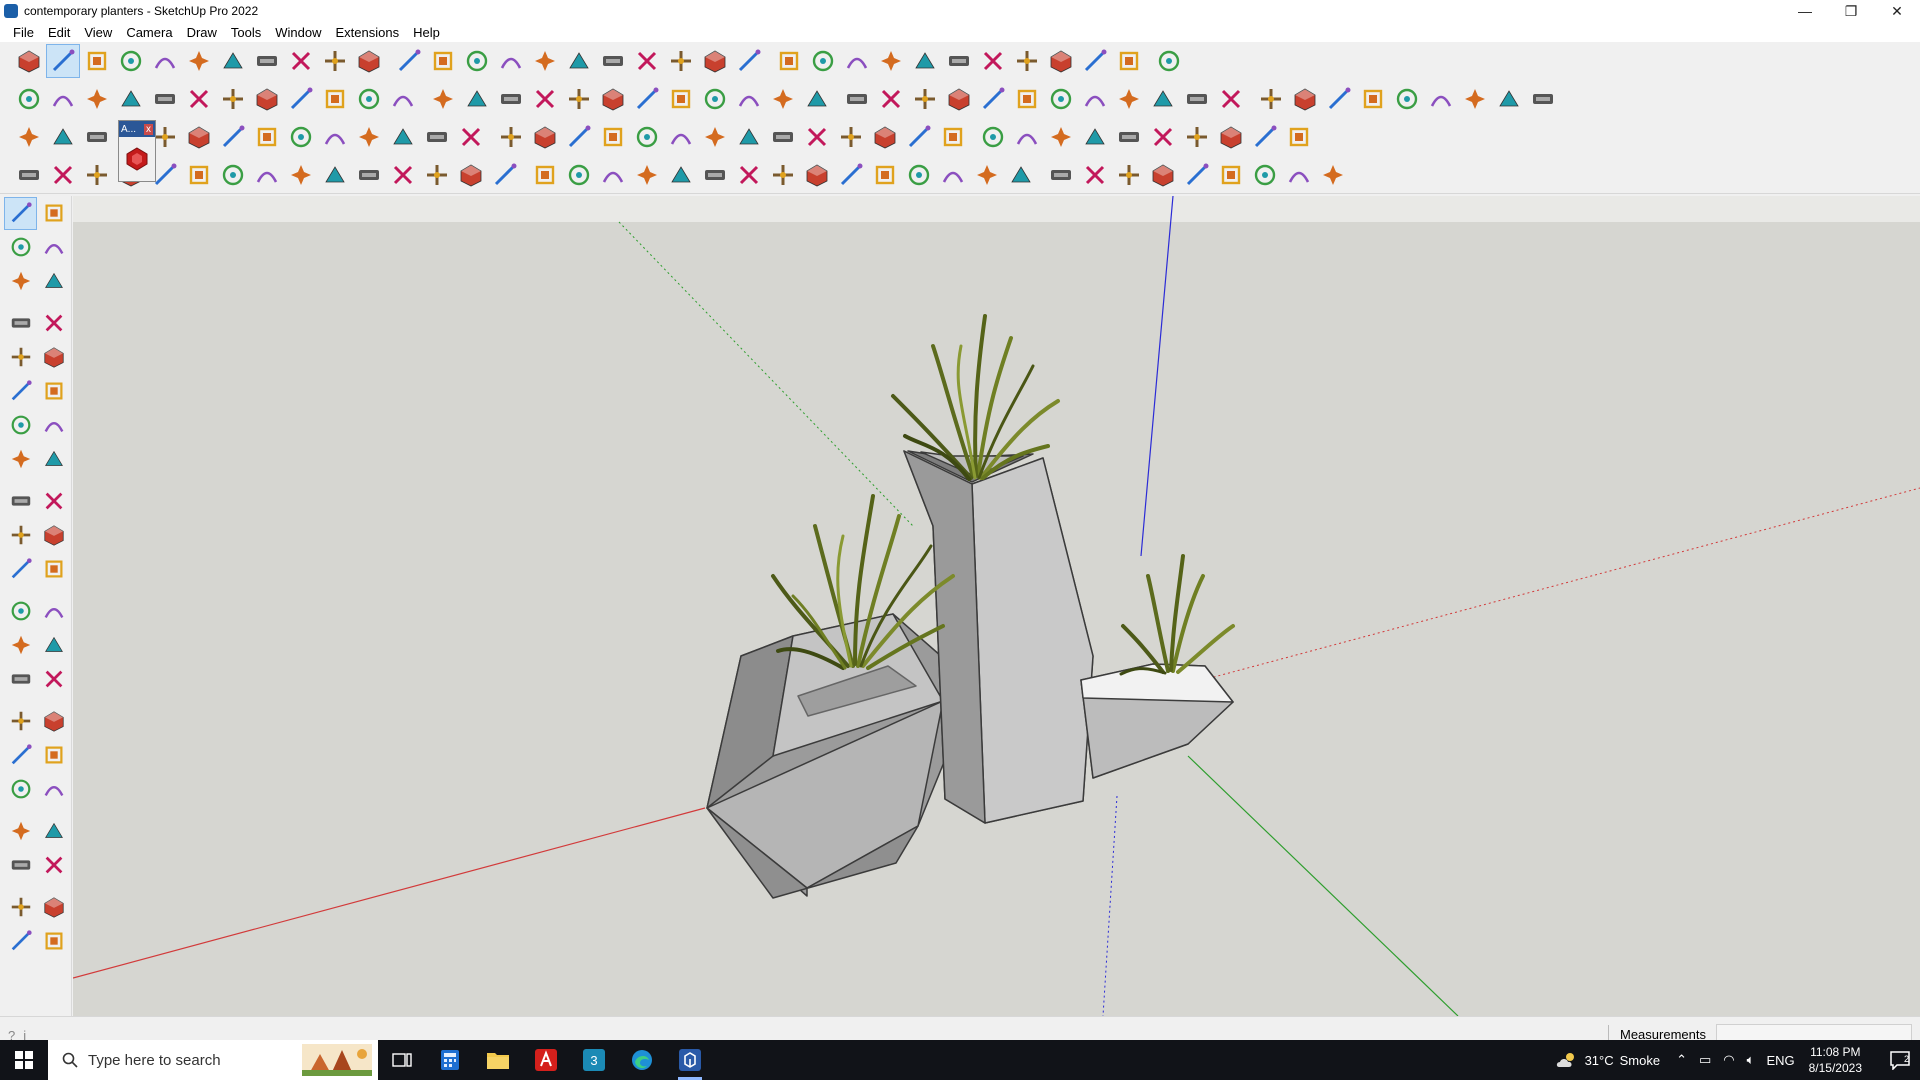 Image resolution: width=1920 pixels, height=1080 pixels. I want to click on solid-intersect-icon, so click(199, 99).